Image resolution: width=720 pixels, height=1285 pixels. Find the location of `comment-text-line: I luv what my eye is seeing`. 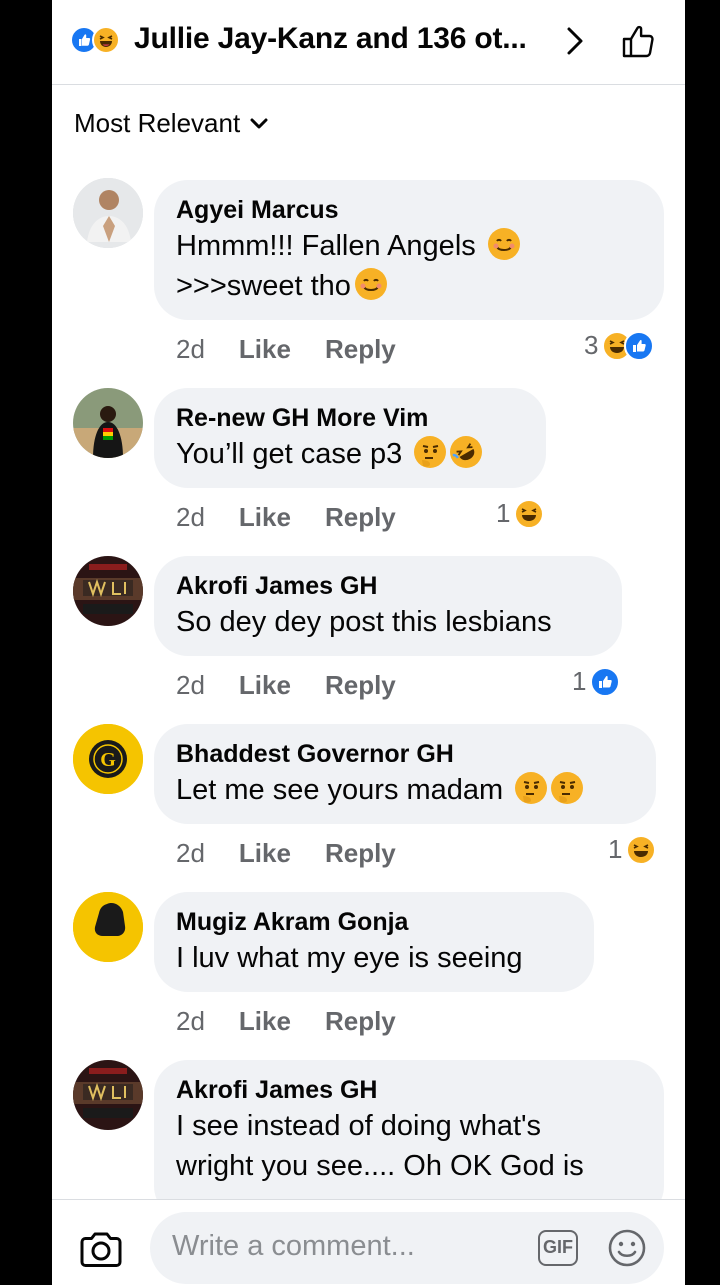

comment-text-line: I luv what my eye is seeing is located at coordinates (349, 958).